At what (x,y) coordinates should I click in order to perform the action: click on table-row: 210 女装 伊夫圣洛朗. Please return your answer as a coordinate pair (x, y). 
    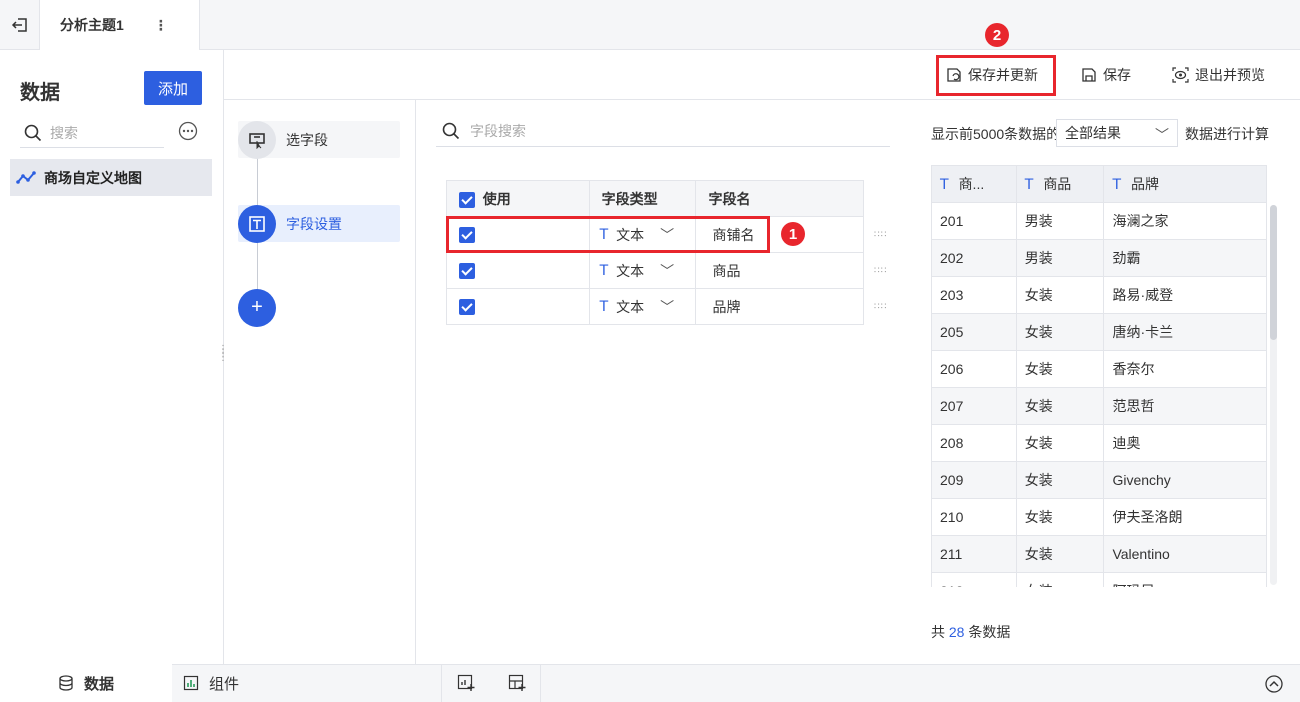
    Looking at the image, I should click on (1099, 517).